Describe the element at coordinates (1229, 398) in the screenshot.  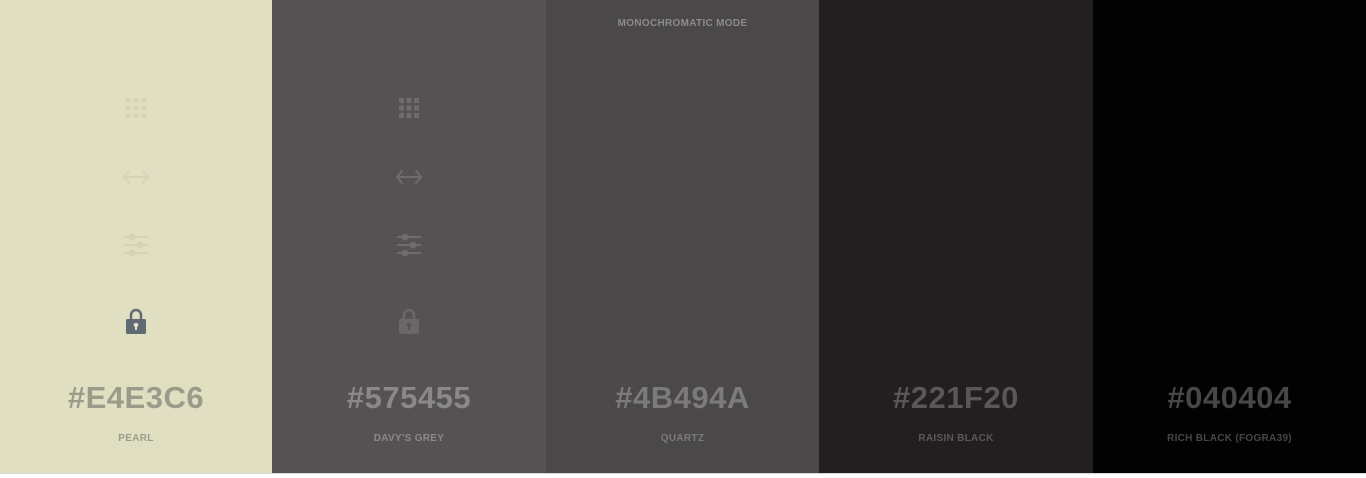
I see `hex-code: #040404` at that location.